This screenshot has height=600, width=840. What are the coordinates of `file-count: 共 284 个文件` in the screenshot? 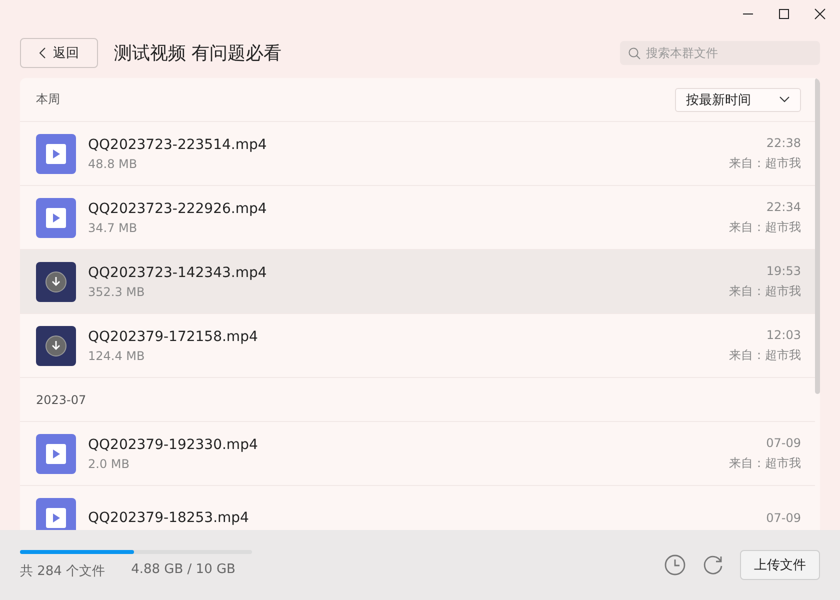 It's located at (63, 571).